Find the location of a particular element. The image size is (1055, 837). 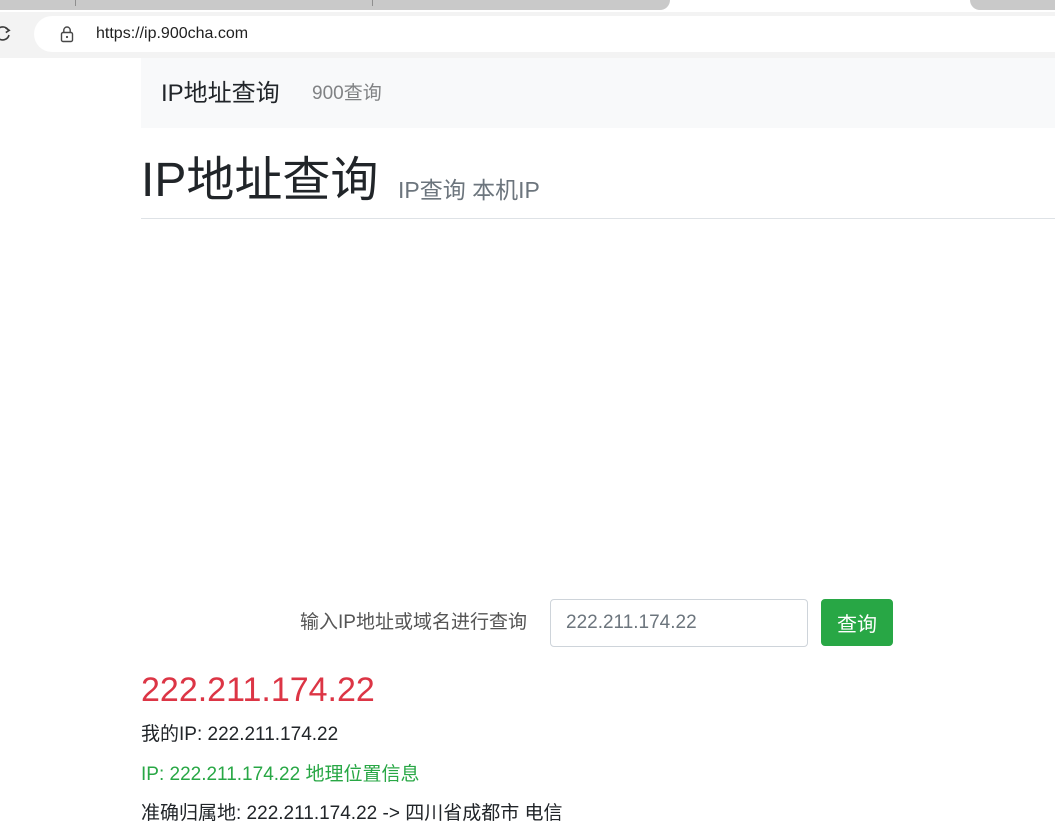

query-label: 输入IP地址或域名进行查询 is located at coordinates (413, 622).